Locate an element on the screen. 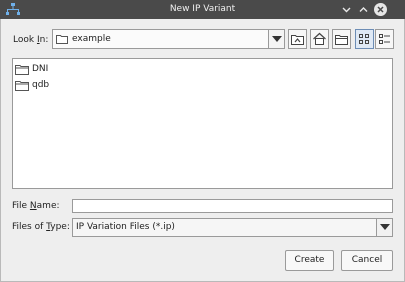 Image resolution: width=405 pixels, height=282 pixels. look-in-dropdown-button is located at coordinates (276, 39).